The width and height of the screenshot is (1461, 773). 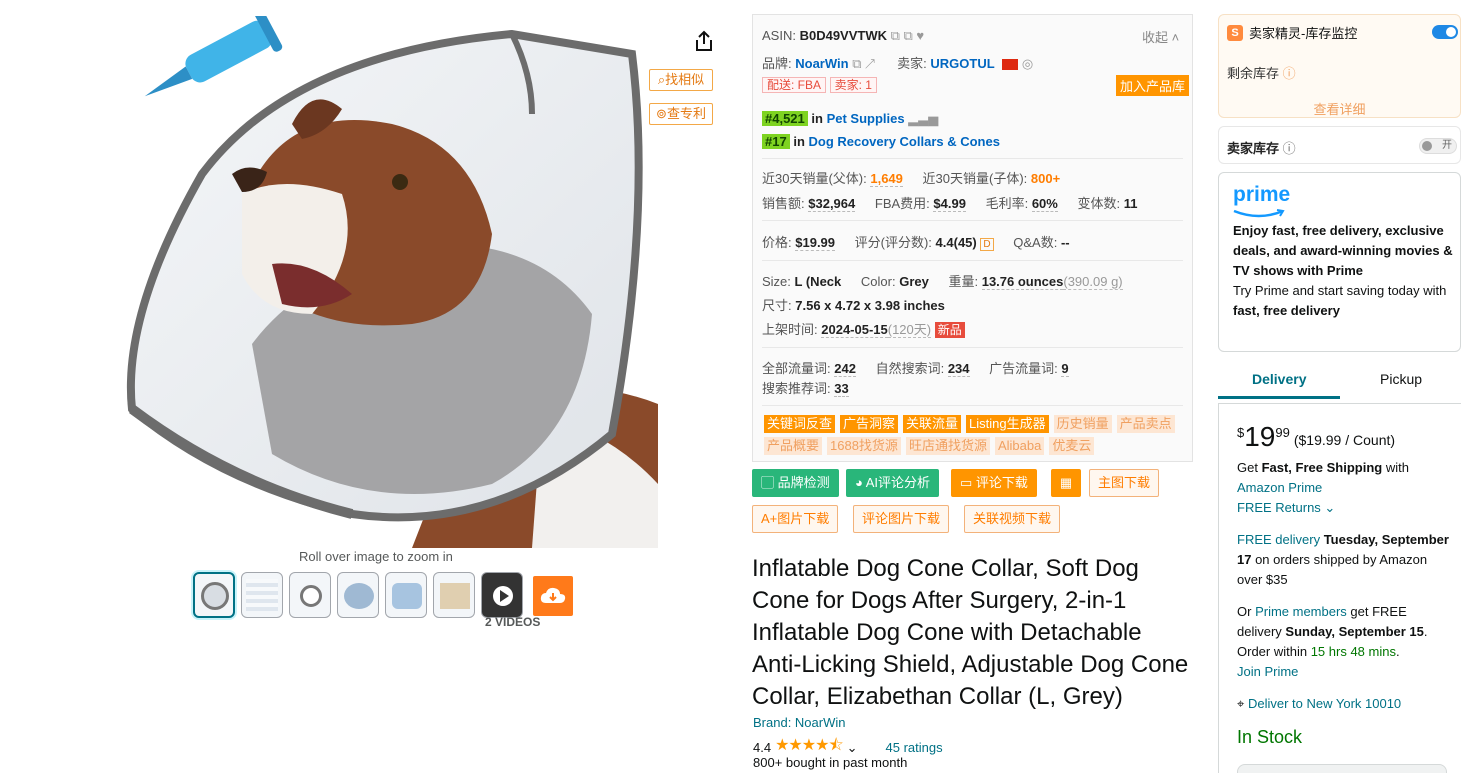 What do you see at coordinates (1160, 36) in the screenshot?
I see `collapse-button: 收起 ˄` at bounding box center [1160, 36].